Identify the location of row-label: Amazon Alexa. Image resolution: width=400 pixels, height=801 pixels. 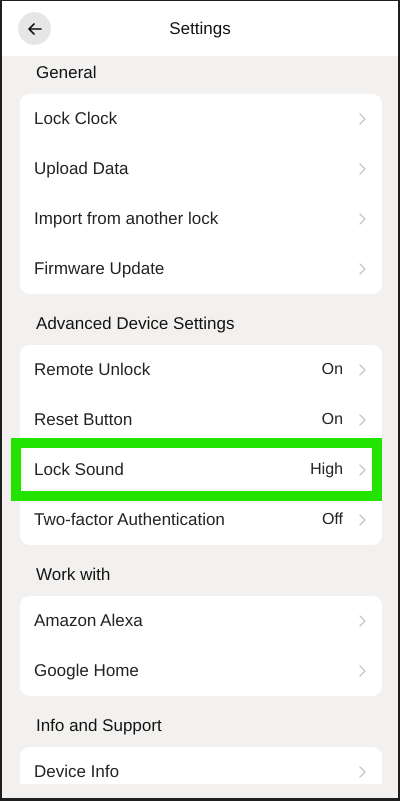
(89, 621).